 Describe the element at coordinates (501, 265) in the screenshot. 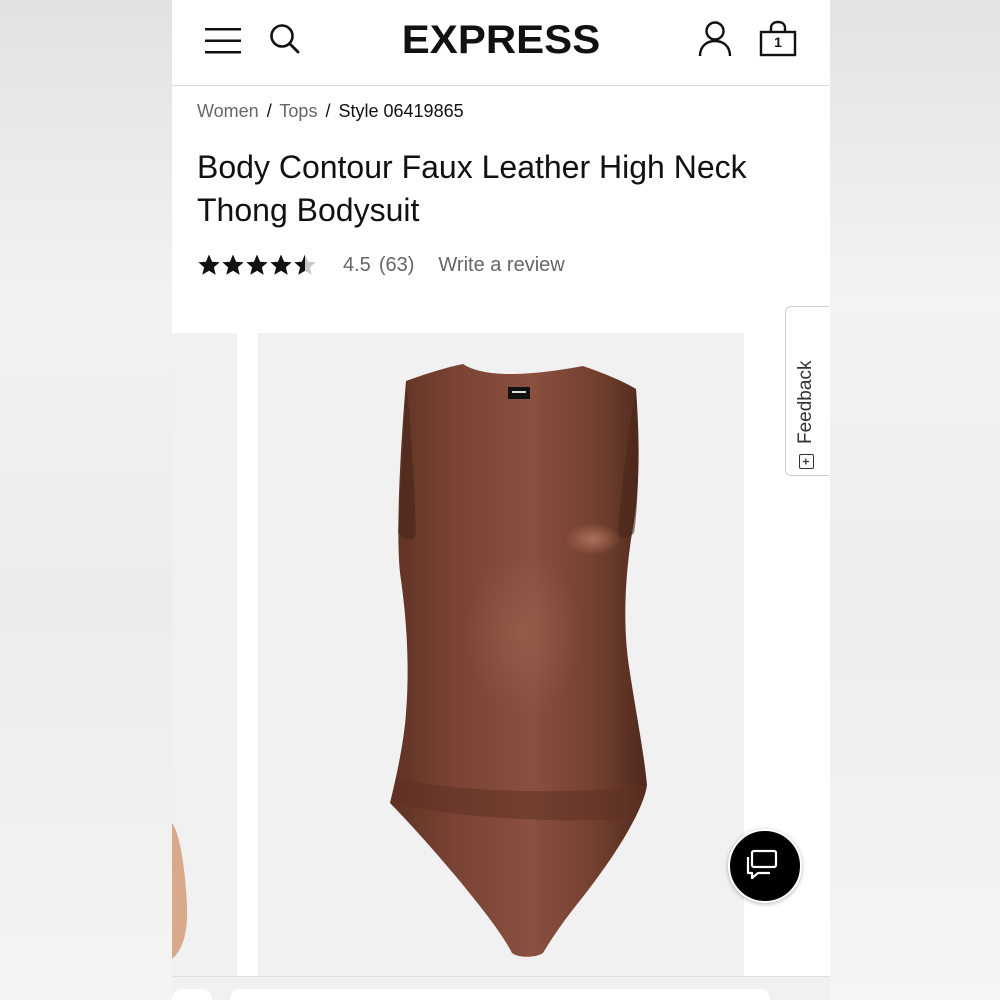

I see `write-review-link: Write a review` at that location.